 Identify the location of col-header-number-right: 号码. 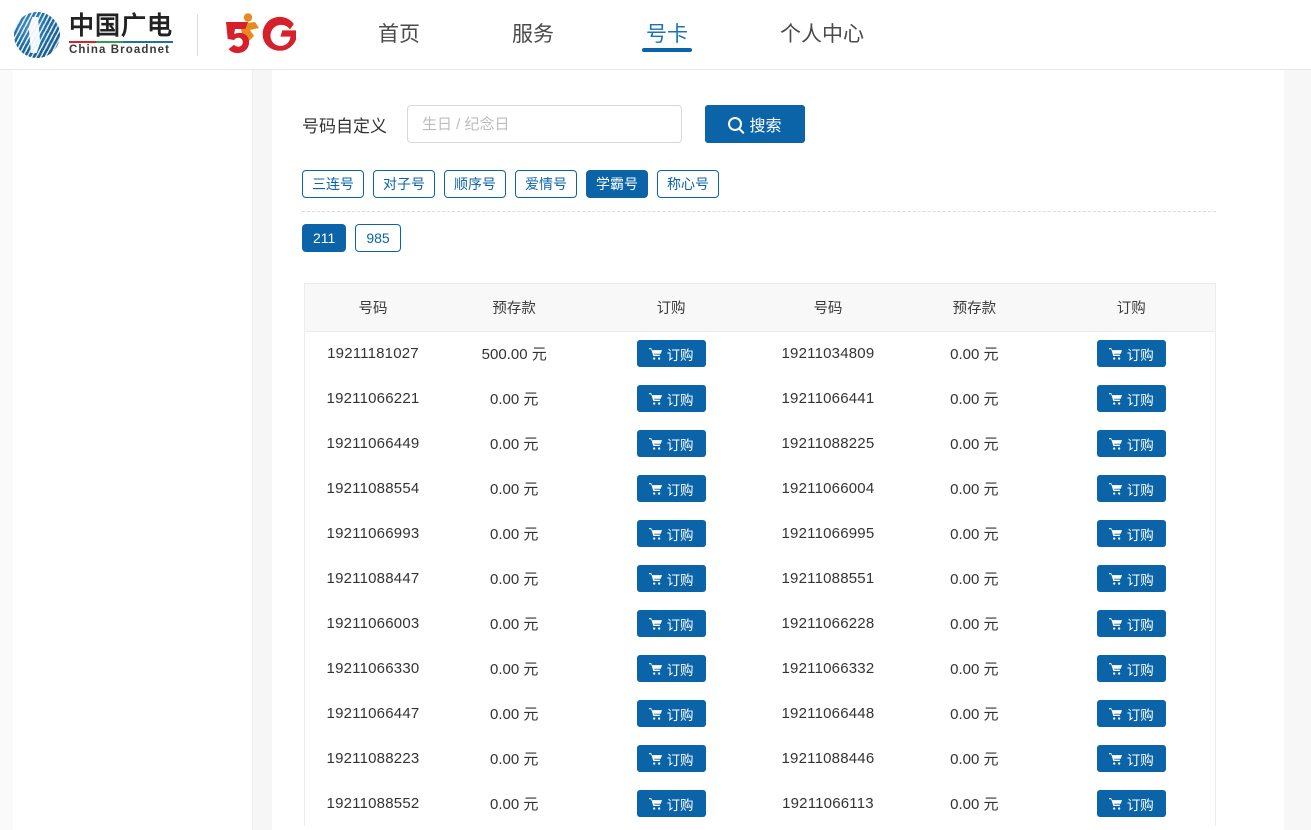
(828, 308).